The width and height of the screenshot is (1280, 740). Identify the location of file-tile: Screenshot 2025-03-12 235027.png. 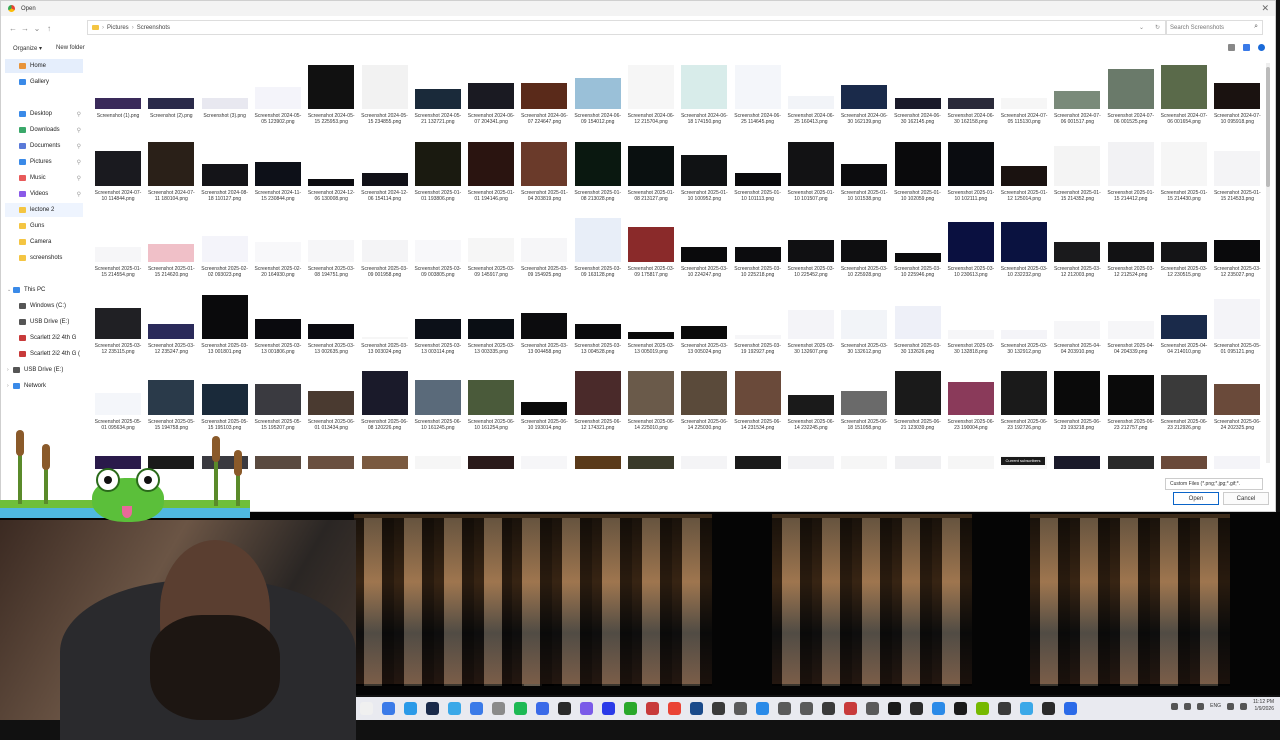
(1237, 250).